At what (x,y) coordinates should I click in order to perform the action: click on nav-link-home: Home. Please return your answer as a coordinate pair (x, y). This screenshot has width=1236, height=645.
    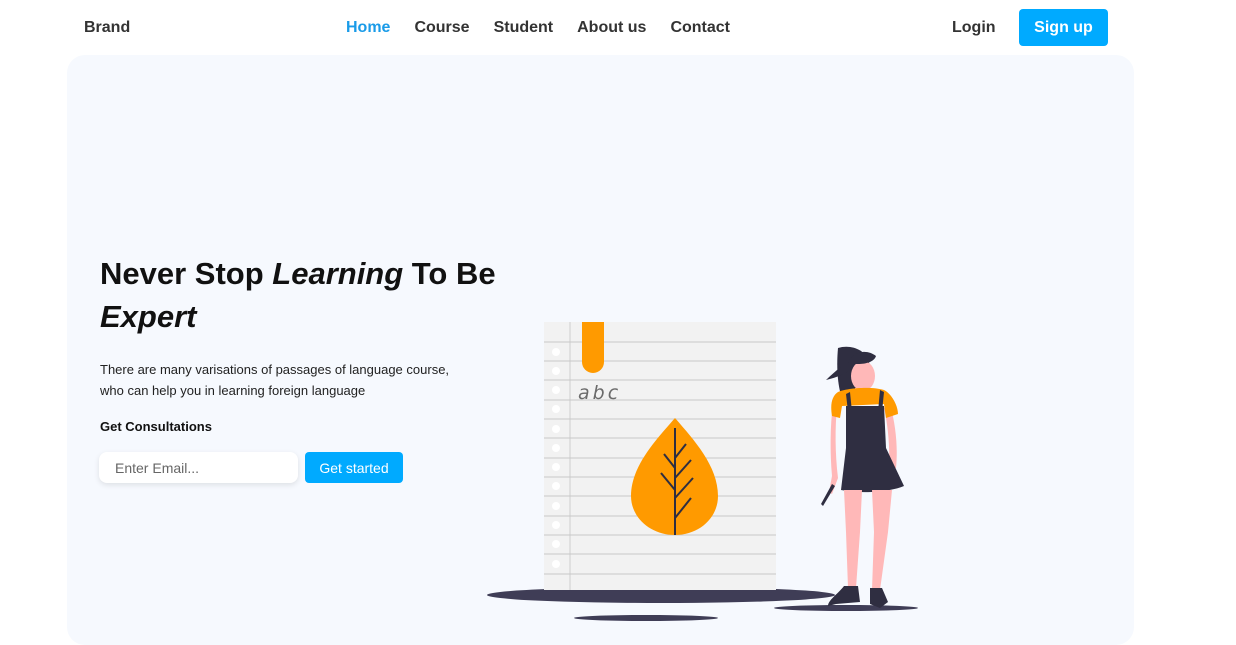
    Looking at the image, I should click on (368, 28).